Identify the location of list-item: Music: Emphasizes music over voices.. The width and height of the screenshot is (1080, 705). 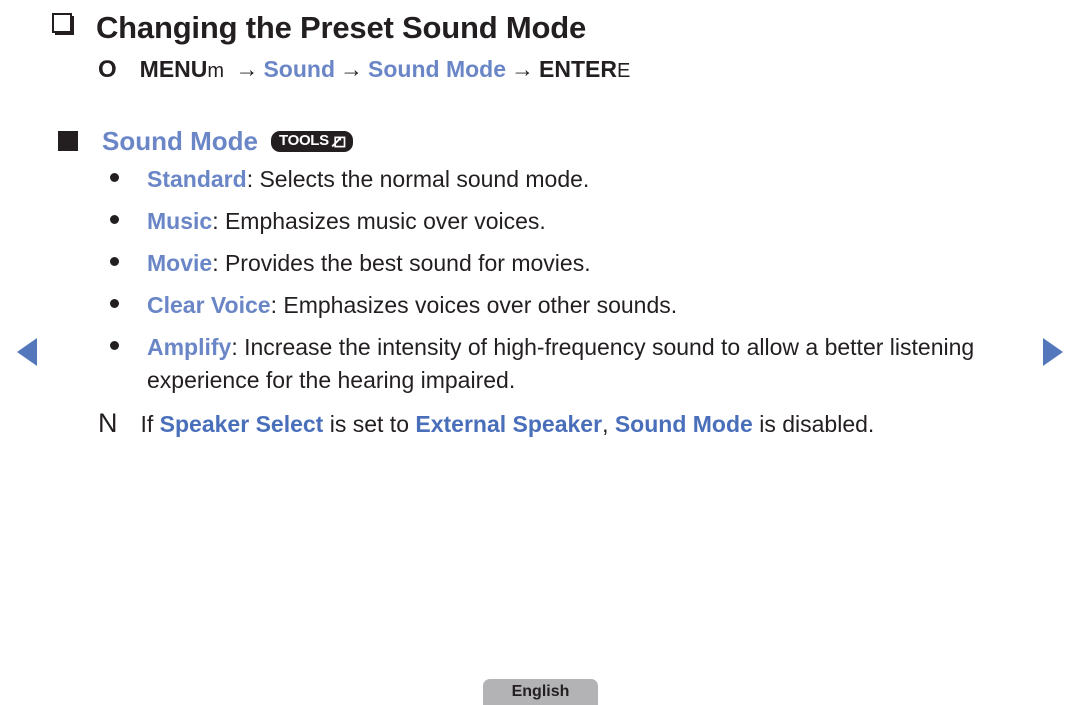
(560, 221).